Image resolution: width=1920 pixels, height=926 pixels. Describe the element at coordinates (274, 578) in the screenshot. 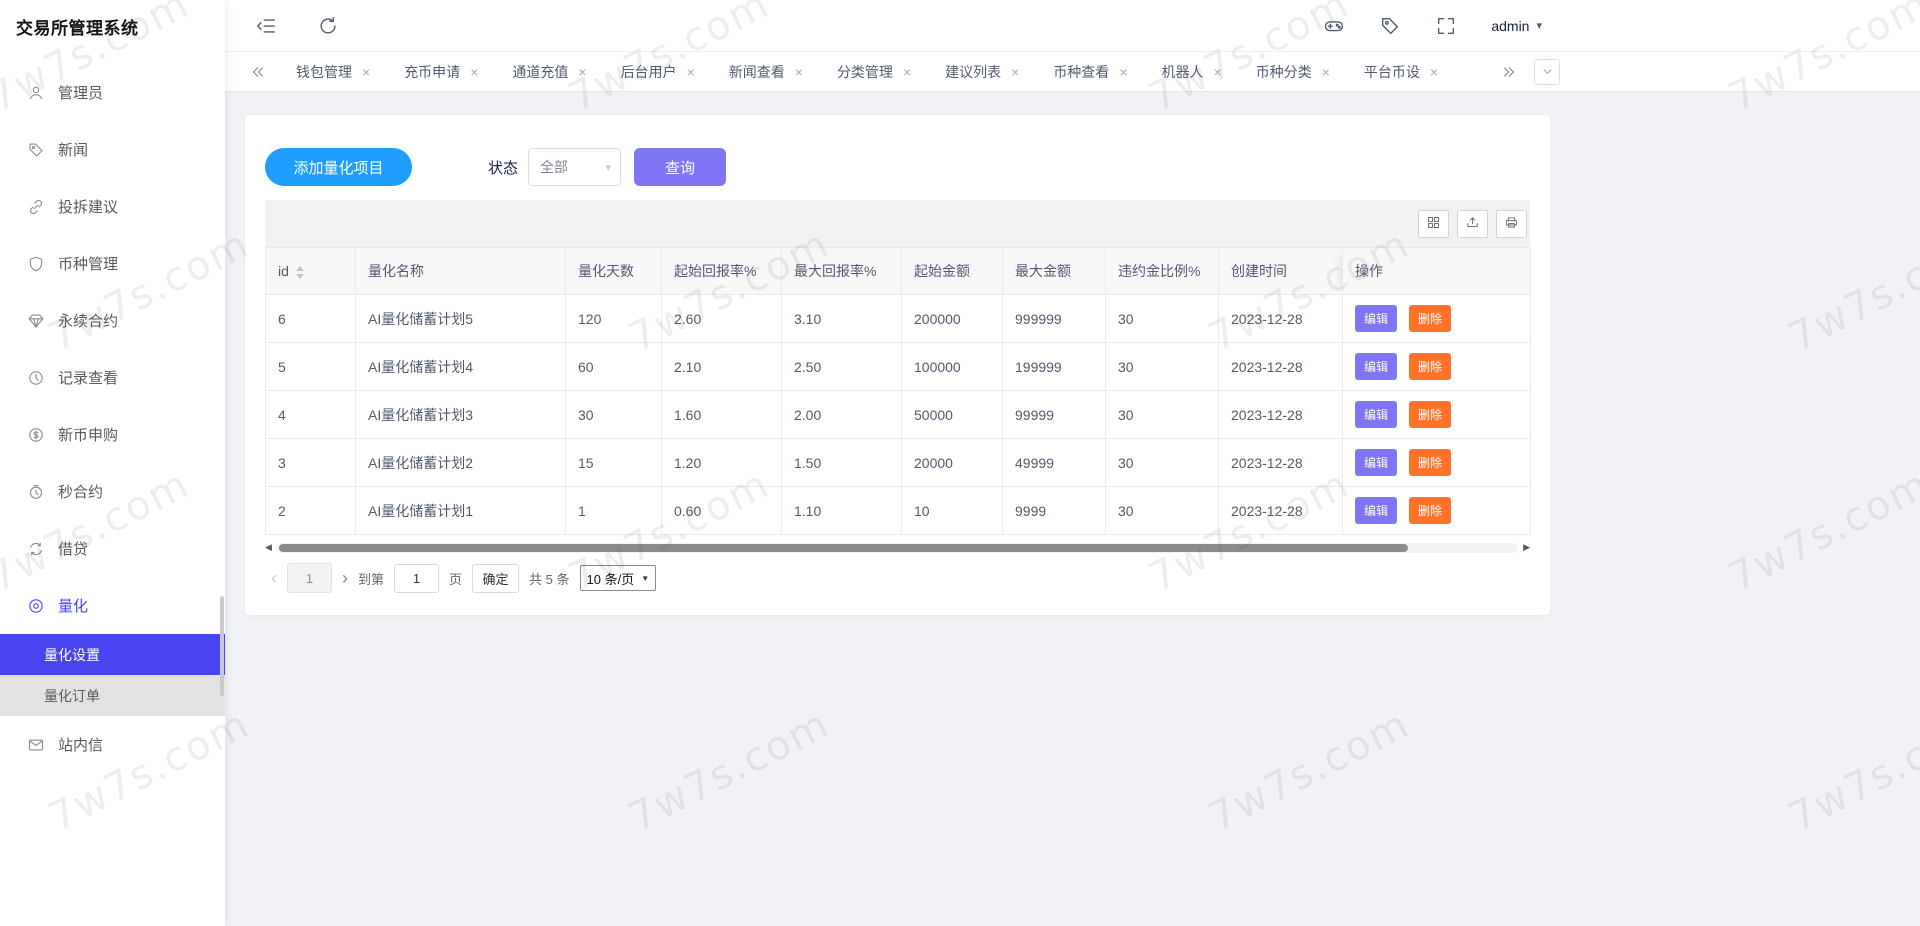

I see `prev-page-button: ‹` at that location.